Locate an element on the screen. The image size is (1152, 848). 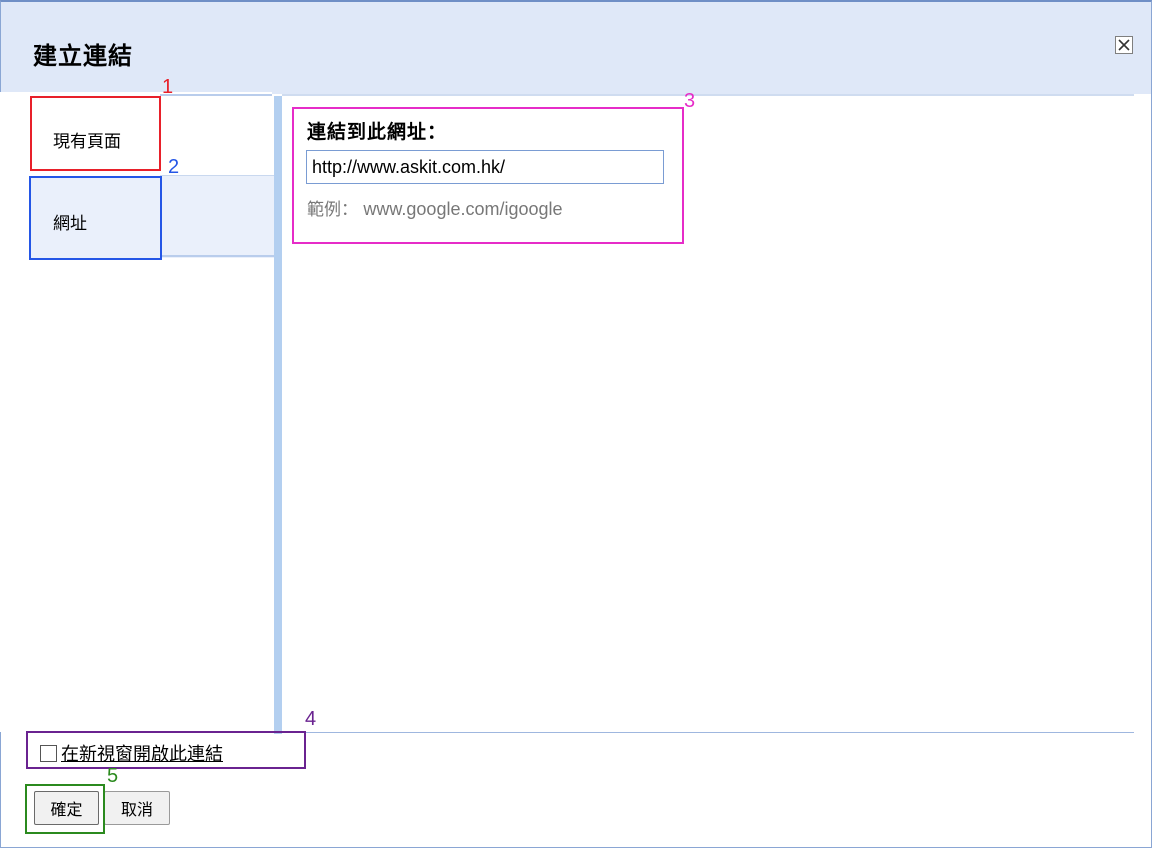
annotation-number-4: 4 is located at coordinates (311, 719).